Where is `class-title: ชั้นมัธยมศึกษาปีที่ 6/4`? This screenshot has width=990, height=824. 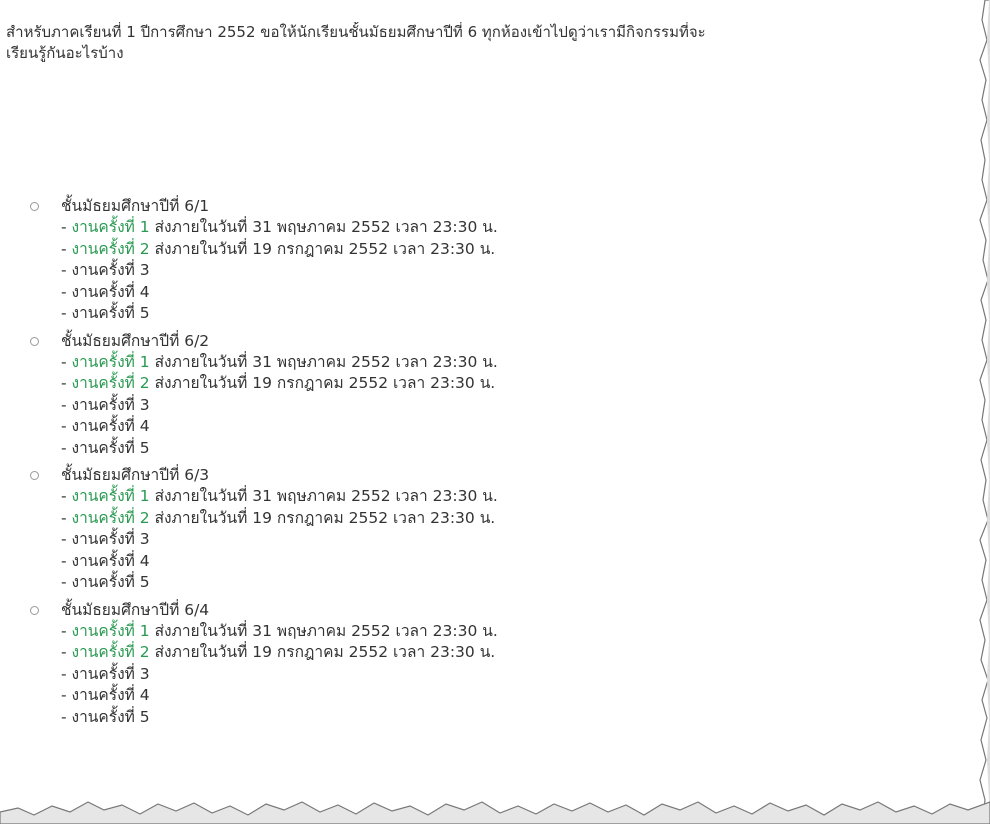
class-title: ชั้นมัธยมศึกษาปีที่ 6/4 is located at coordinates (135, 609).